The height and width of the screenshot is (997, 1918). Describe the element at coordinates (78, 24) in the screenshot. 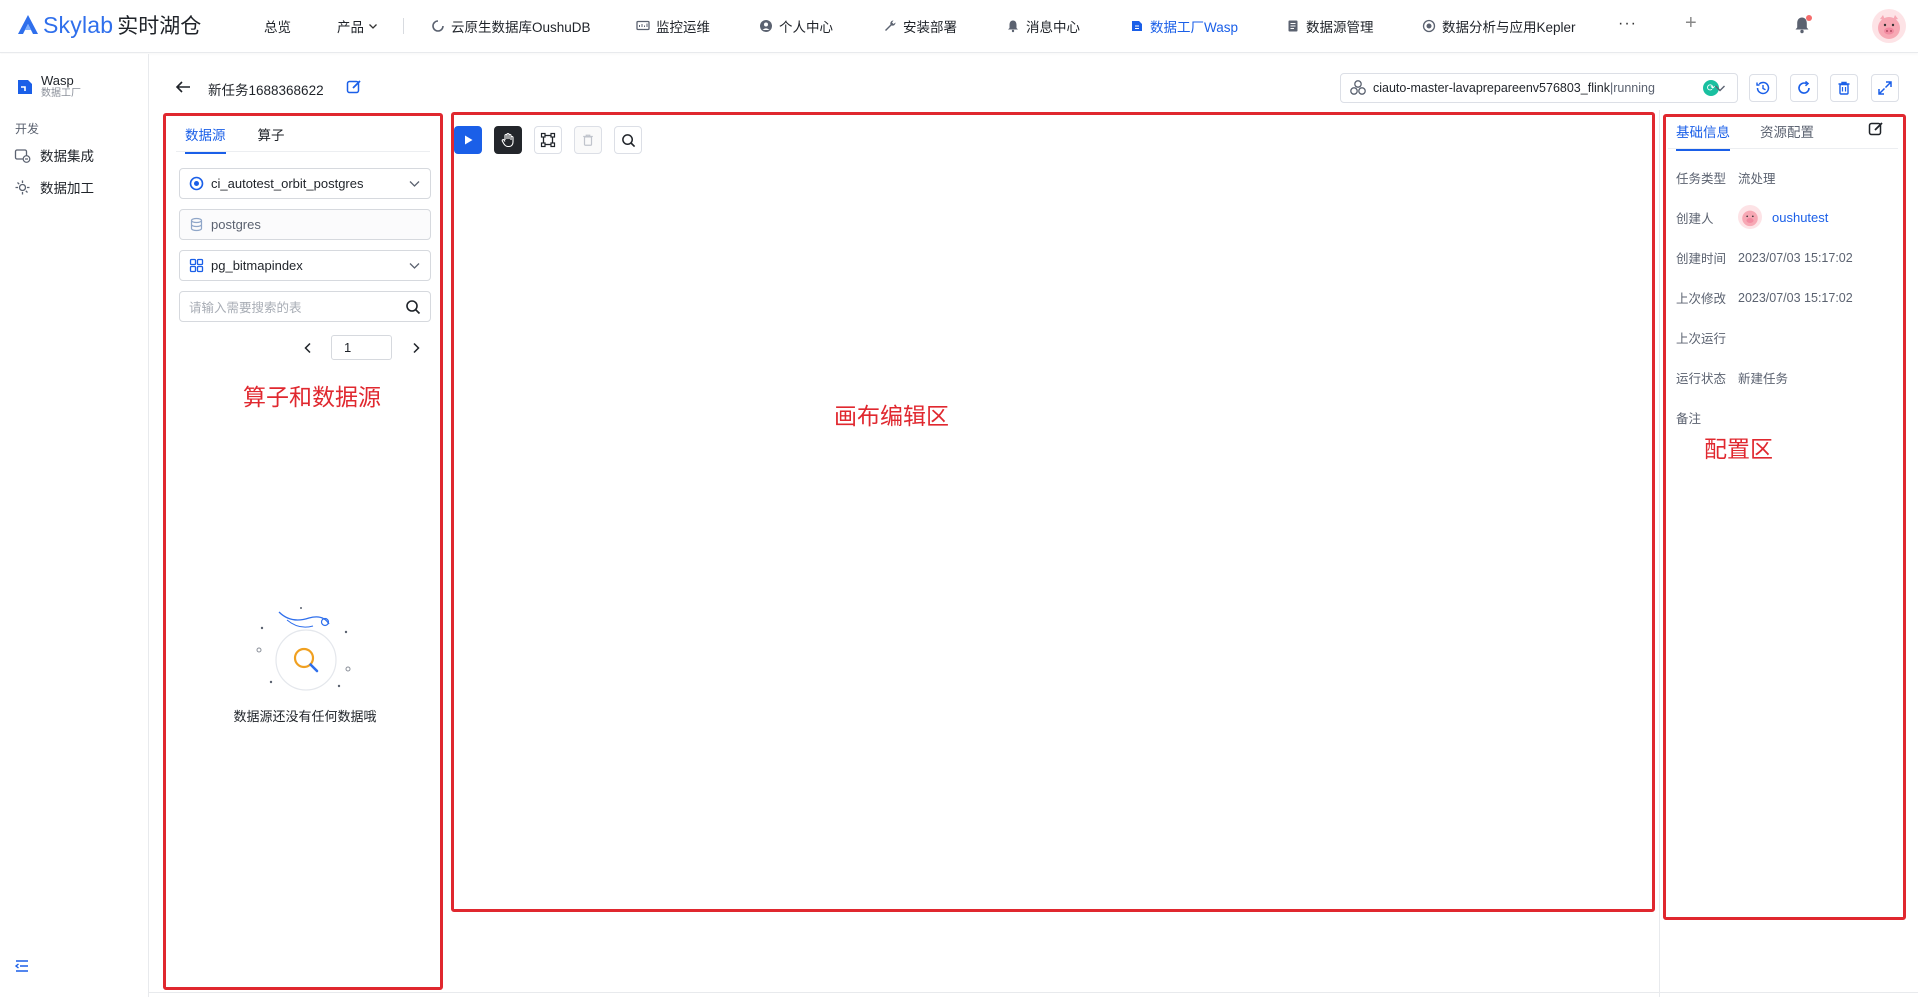

I see `brand-name: Skylab` at that location.